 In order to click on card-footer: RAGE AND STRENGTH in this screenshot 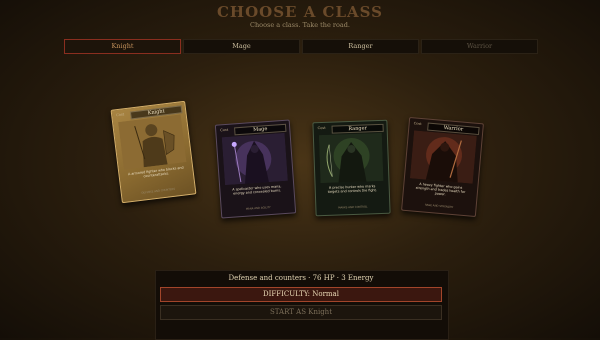, I will do `click(439, 206)`.